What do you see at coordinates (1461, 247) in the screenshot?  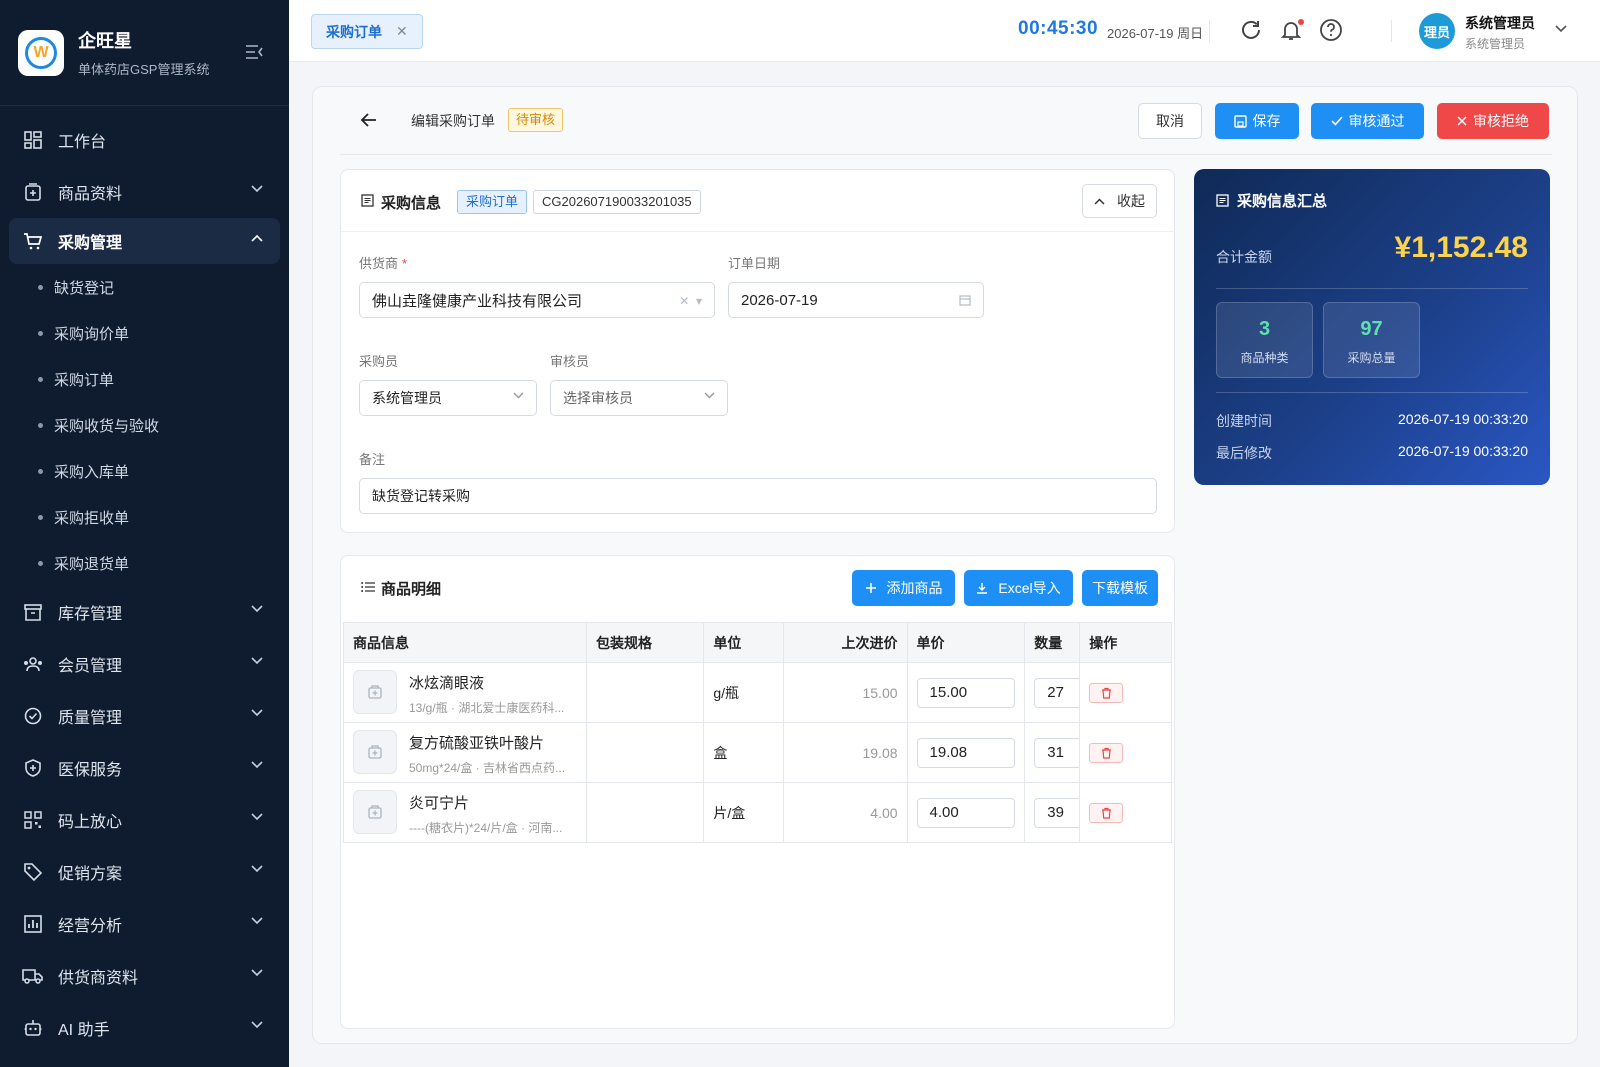 I see `total-amount: ¥1,152.48` at bounding box center [1461, 247].